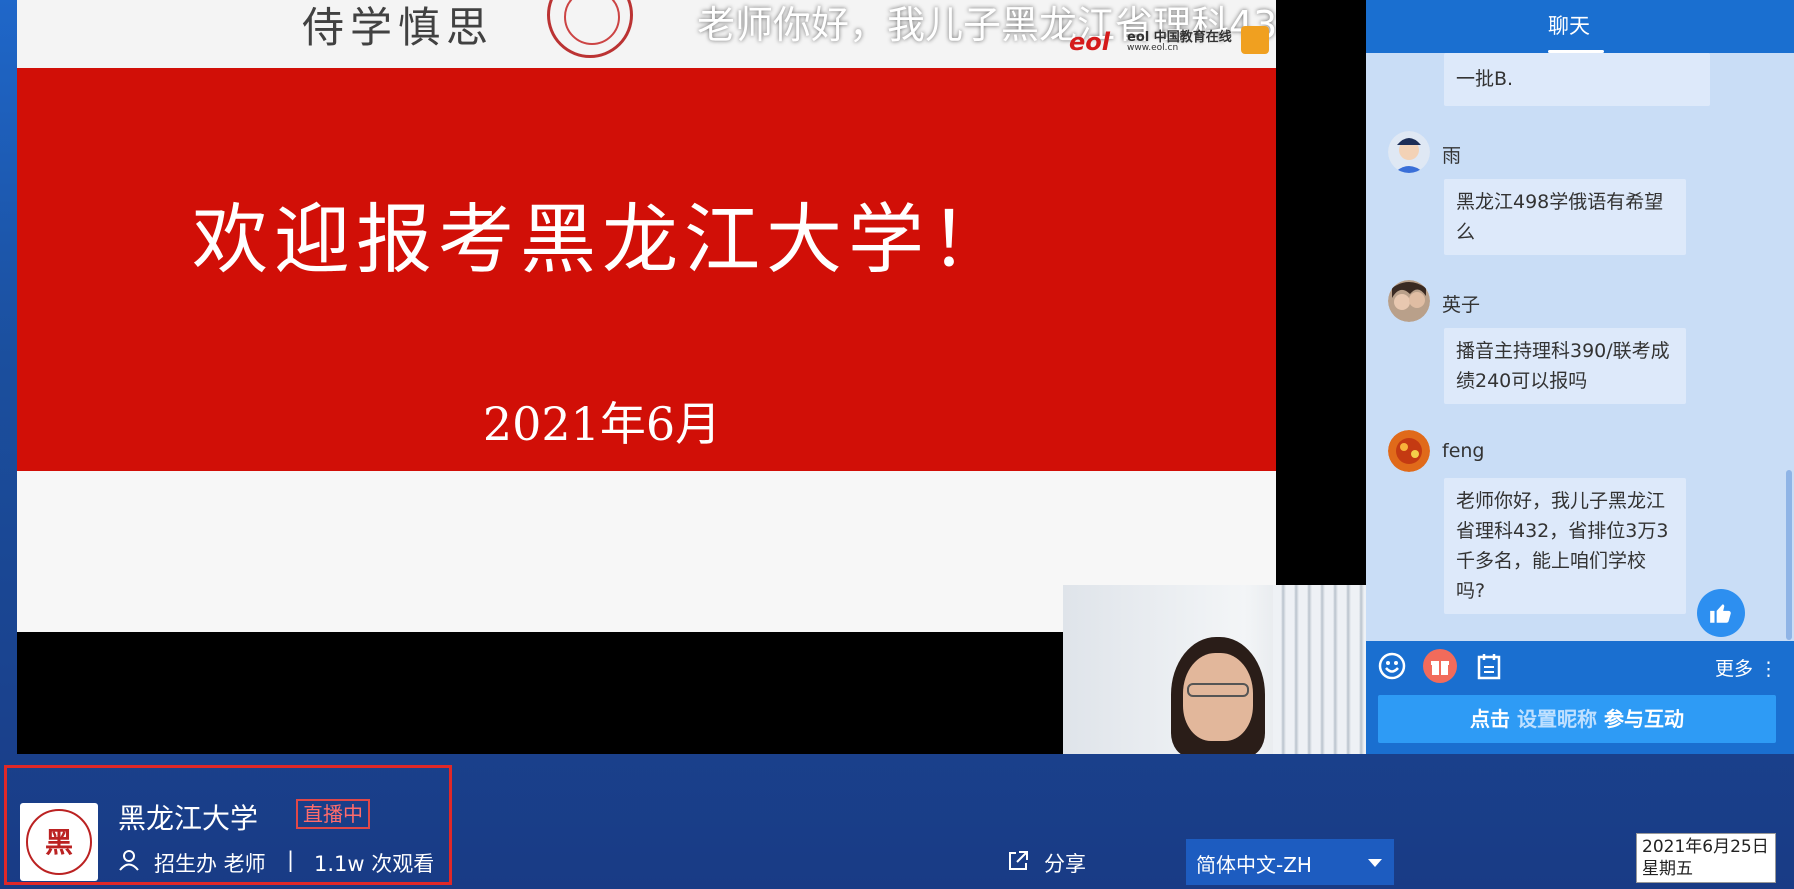  I want to click on language-select: 简体中文-ZH, so click(1290, 862).